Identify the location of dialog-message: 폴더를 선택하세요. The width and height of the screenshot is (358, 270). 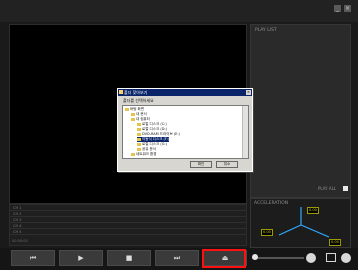
(138, 100).